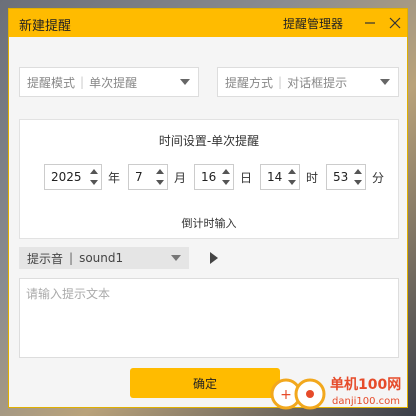 This screenshot has width=416, height=416. What do you see at coordinates (45, 258) in the screenshot?
I see `sound-label: 提示音` at bounding box center [45, 258].